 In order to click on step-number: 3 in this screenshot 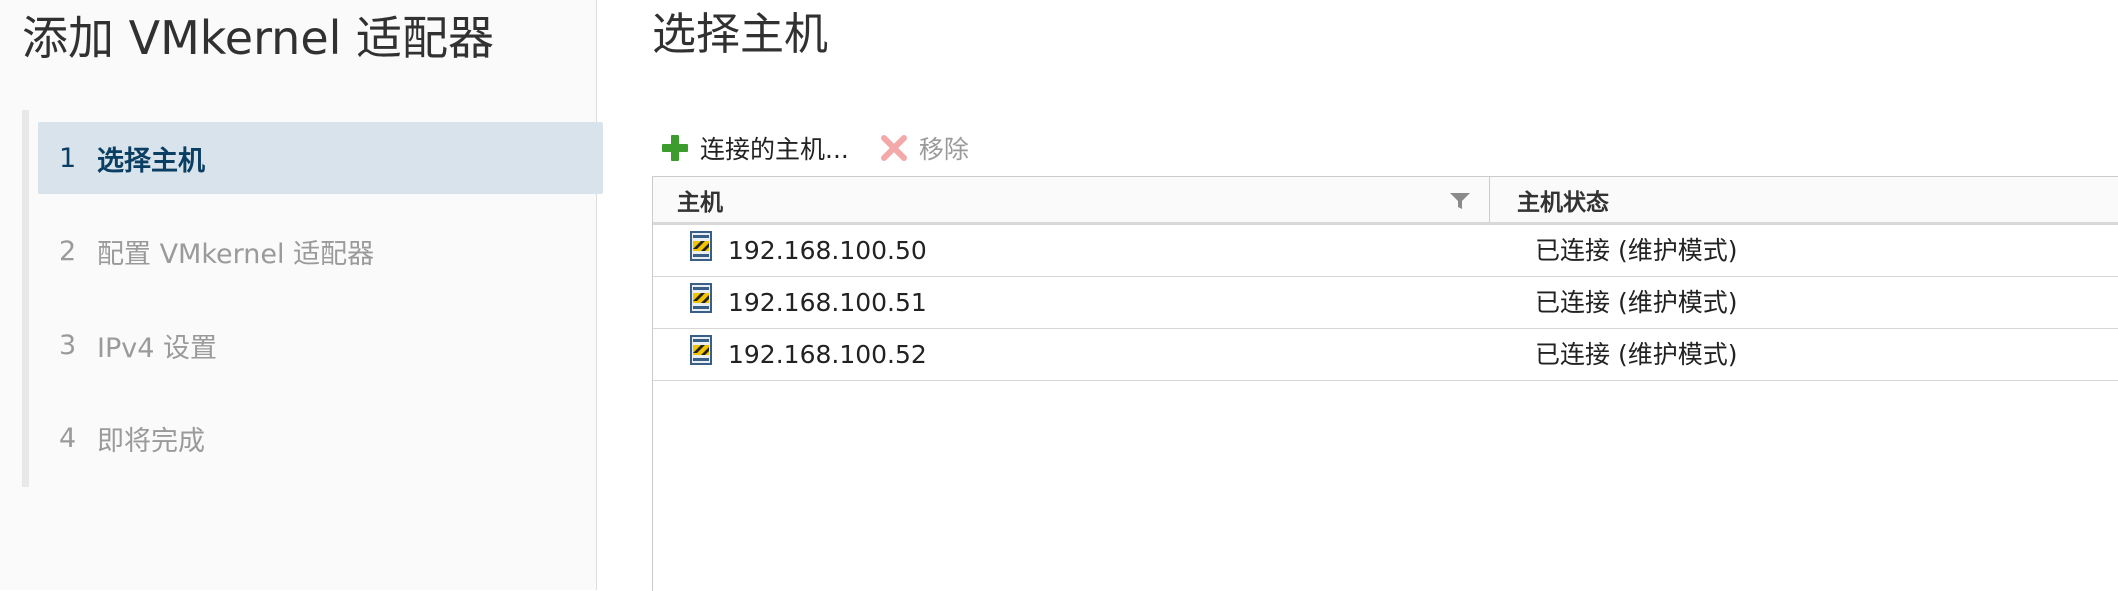, I will do `click(68, 345)`.